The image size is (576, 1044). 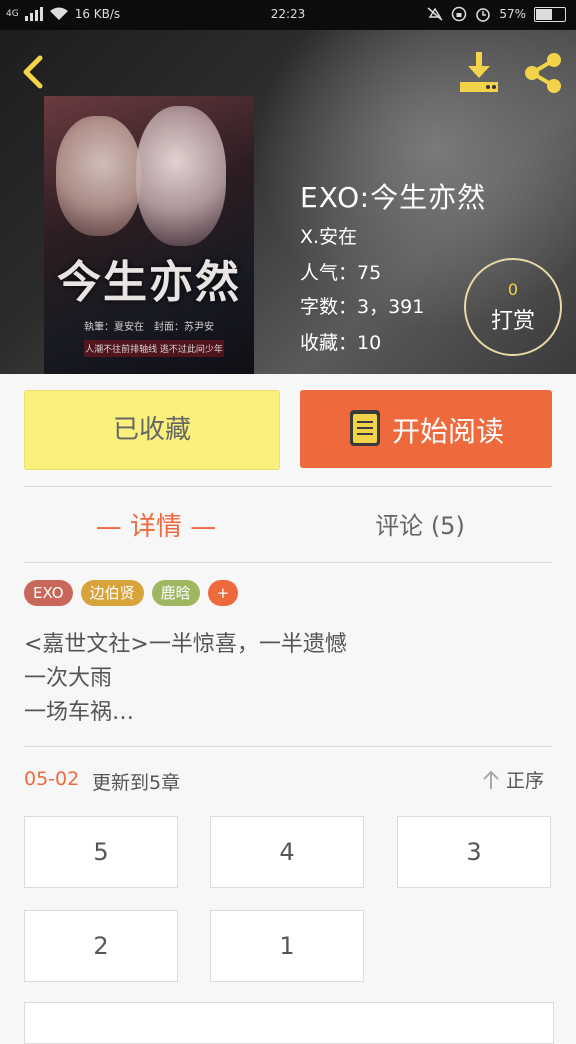 What do you see at coordinates (68, 678) in the screenshot?
I see `description-line: 一次大雨` at bounding box center [68, 678].